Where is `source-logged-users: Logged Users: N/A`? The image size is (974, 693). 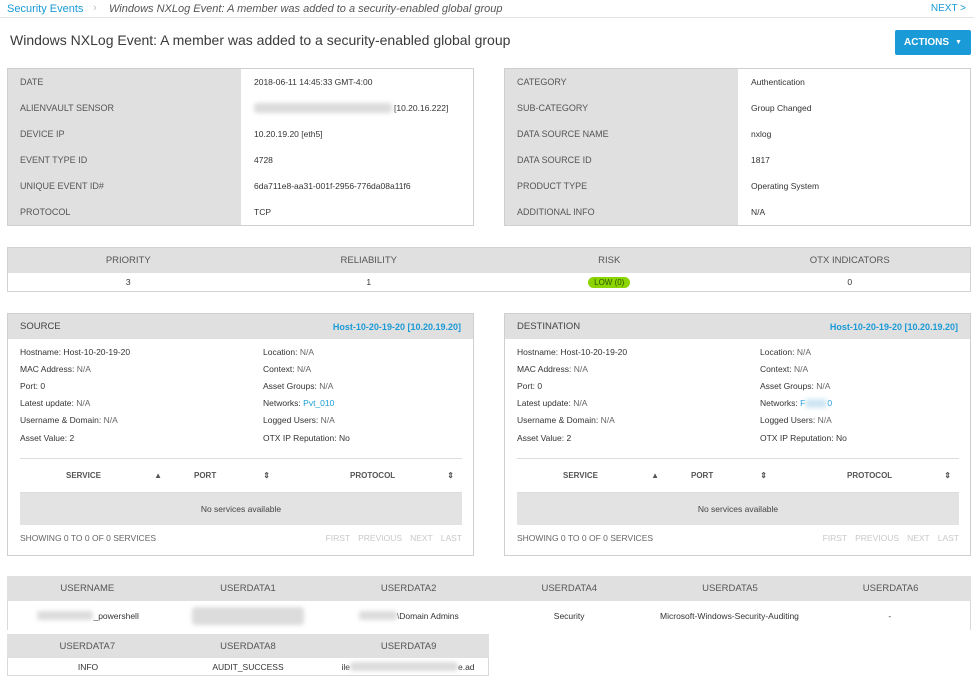
source-logged-users: Logged Users: N/A is located at coordinates (299, 420).